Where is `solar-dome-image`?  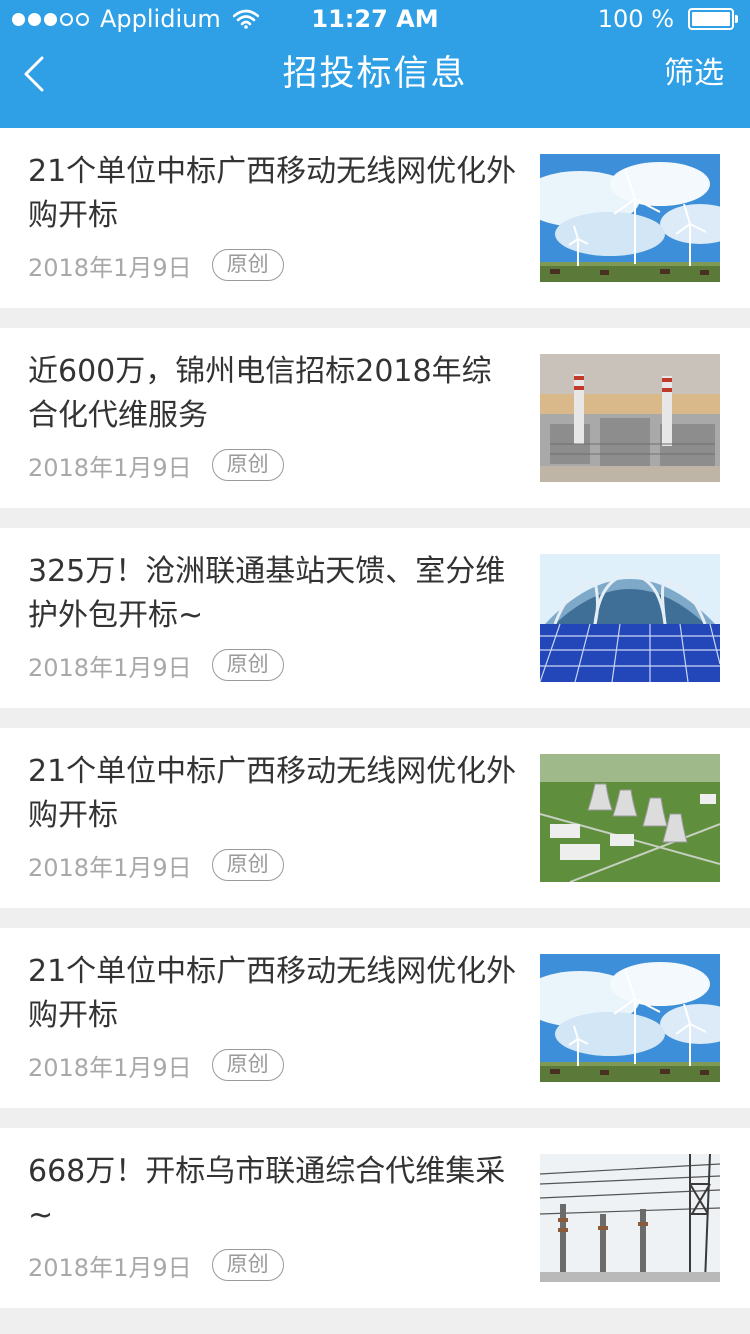
solar-dome-image is located at coordinates (630, 618).